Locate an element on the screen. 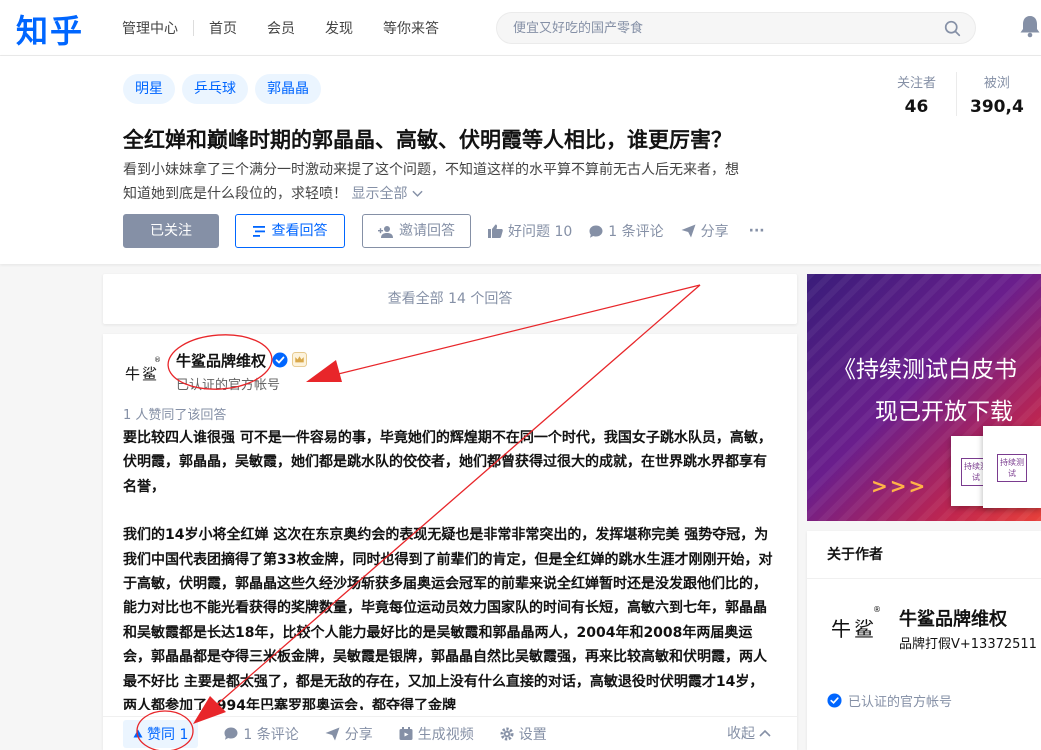 The height and width of the screenshot is (750, 1041). topic-tags: 明星 乒乓球 郭晶晶 is located at coordinates (225, 89).